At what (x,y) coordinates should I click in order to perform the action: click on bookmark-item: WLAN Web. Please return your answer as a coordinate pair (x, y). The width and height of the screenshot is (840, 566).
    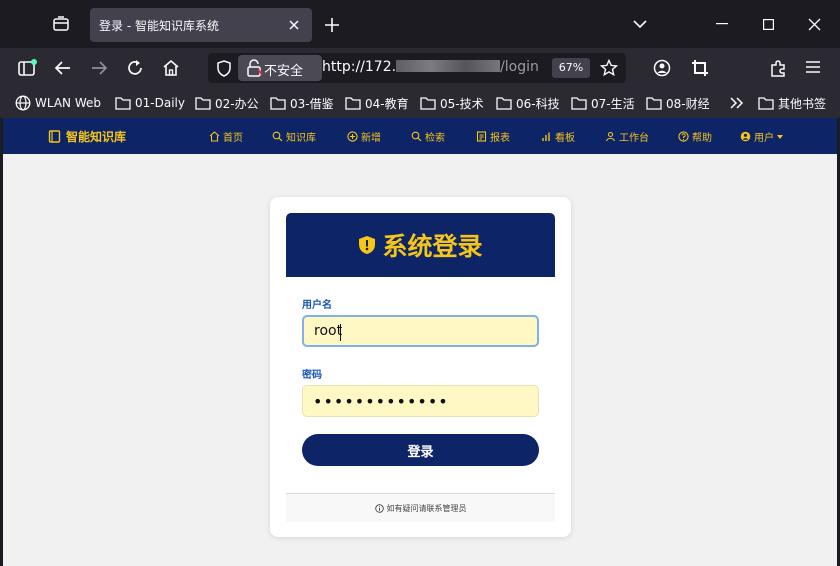
    Looking at the image, I should click on (58, 103).